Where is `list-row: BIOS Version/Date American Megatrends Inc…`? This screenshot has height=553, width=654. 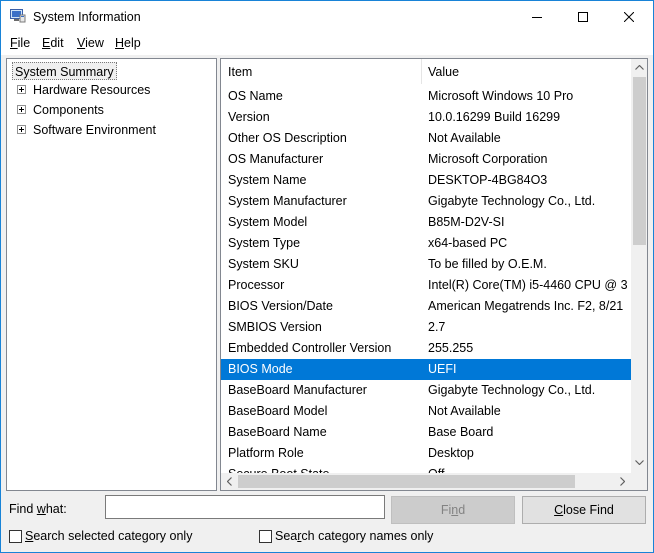 list-row: BIOS Version/Date American Megatrends Inc… is located at coordinates (426, 306).